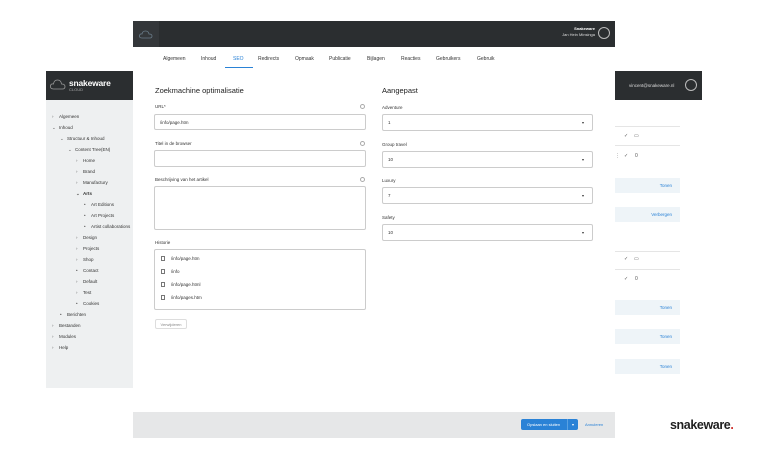  Describe the element at coordinates (146, 34) in the screenshot. I see `cloud-logo-icon` at that location.